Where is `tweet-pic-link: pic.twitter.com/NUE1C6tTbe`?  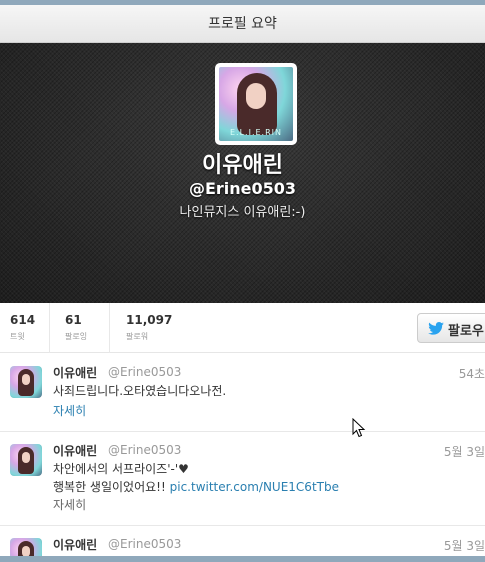 tweet-pic-link: pic.twitter.com/NUE1C6tTbe is located at coordinates (254, 487).